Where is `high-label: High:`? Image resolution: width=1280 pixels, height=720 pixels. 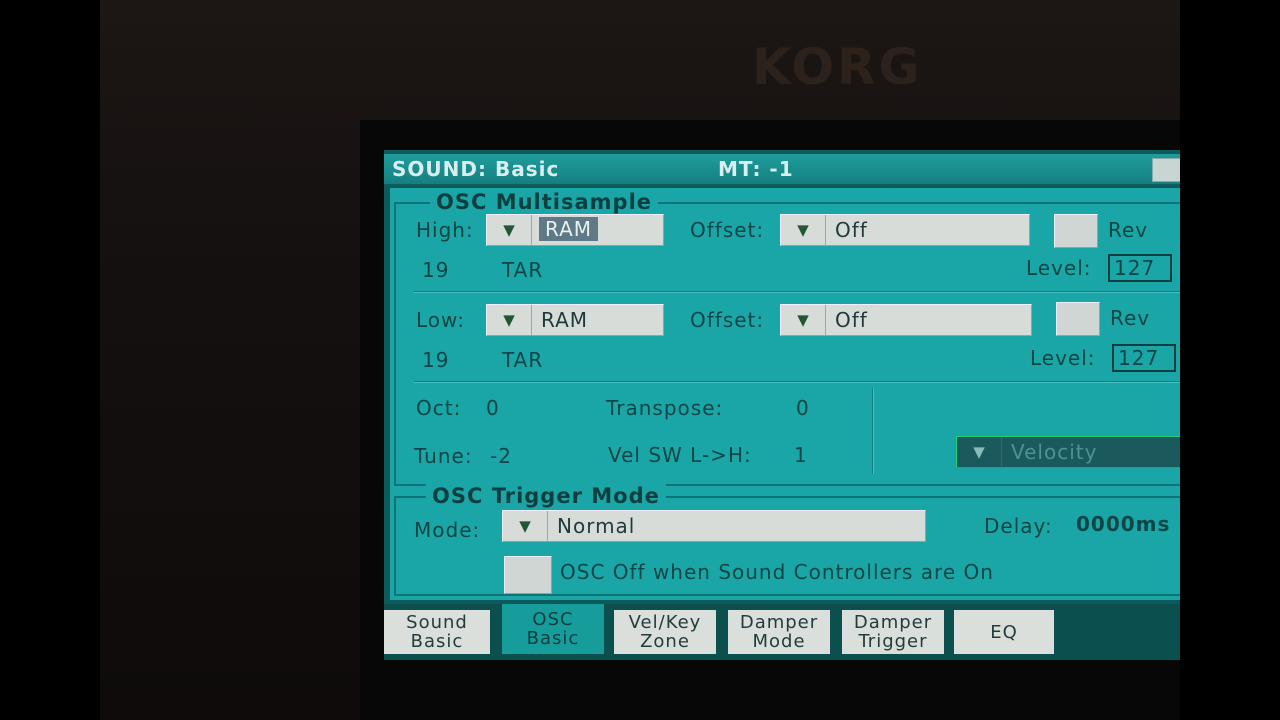
high-label: High: is located at coordinates (445, 230).